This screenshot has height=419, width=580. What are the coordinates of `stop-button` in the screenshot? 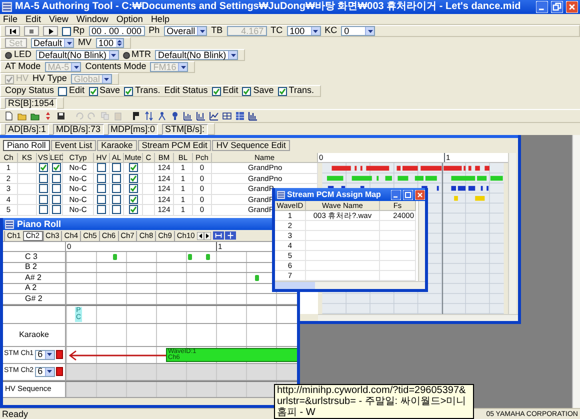 It's located at (31, 31).